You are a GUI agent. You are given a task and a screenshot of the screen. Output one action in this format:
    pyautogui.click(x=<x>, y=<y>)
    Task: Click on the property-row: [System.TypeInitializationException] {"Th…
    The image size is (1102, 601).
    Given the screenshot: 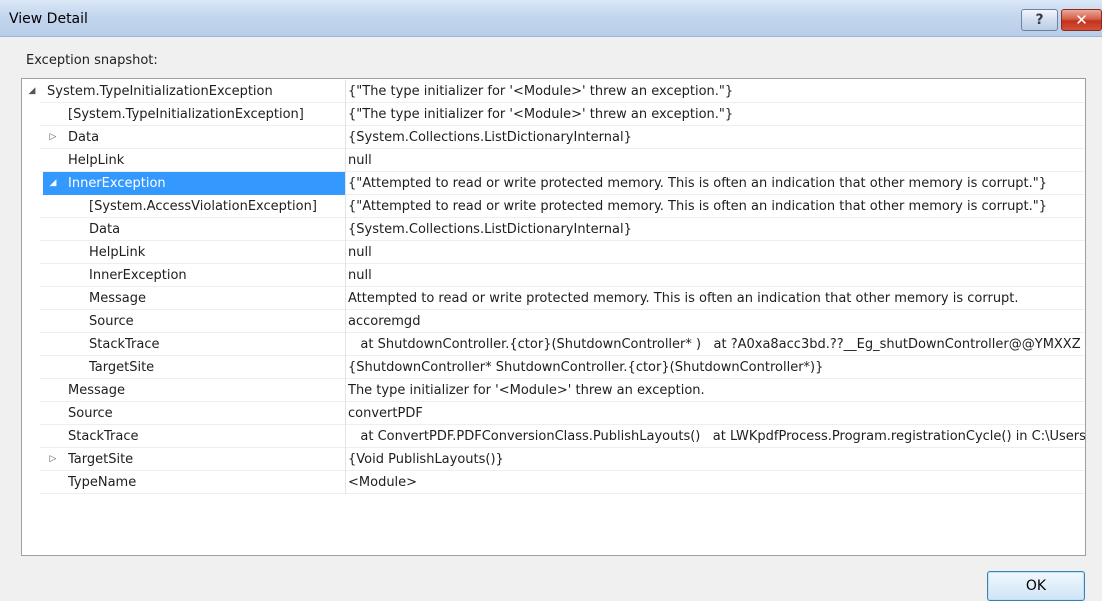 What is the action you would take?
    pyautogui.click(x=553, y=114)
    